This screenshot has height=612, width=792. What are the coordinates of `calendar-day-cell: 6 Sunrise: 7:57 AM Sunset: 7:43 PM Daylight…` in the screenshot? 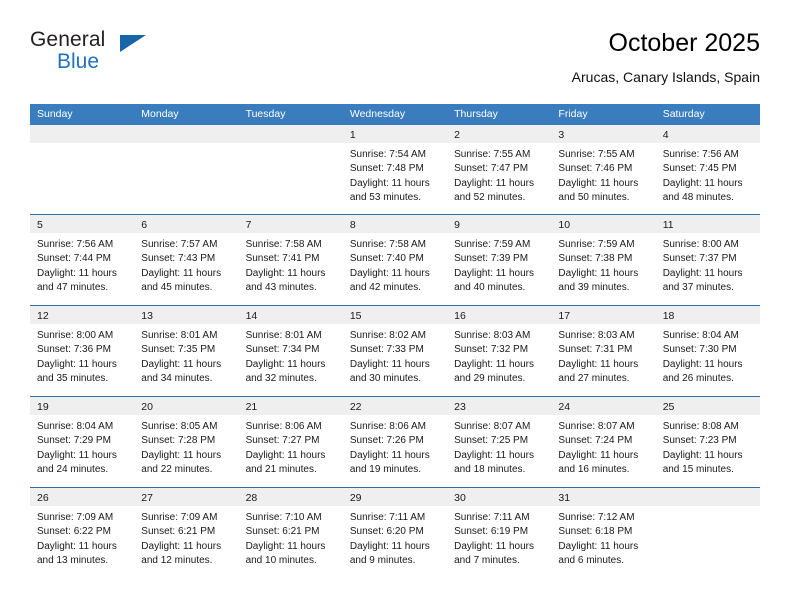 It's located at (186, 260).